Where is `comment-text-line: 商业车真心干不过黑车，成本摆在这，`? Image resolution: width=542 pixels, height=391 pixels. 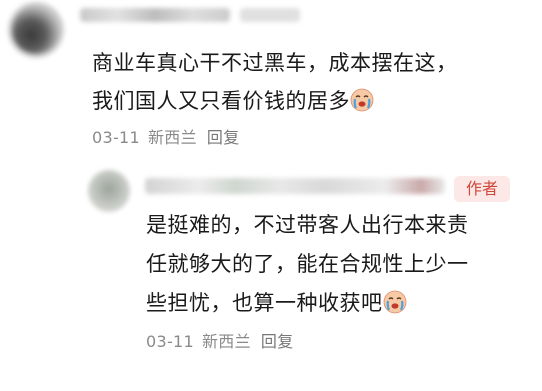
comment-text-line: 商业车真心干不过黑车，成本摆在这， is located at coordinates (275, 63).